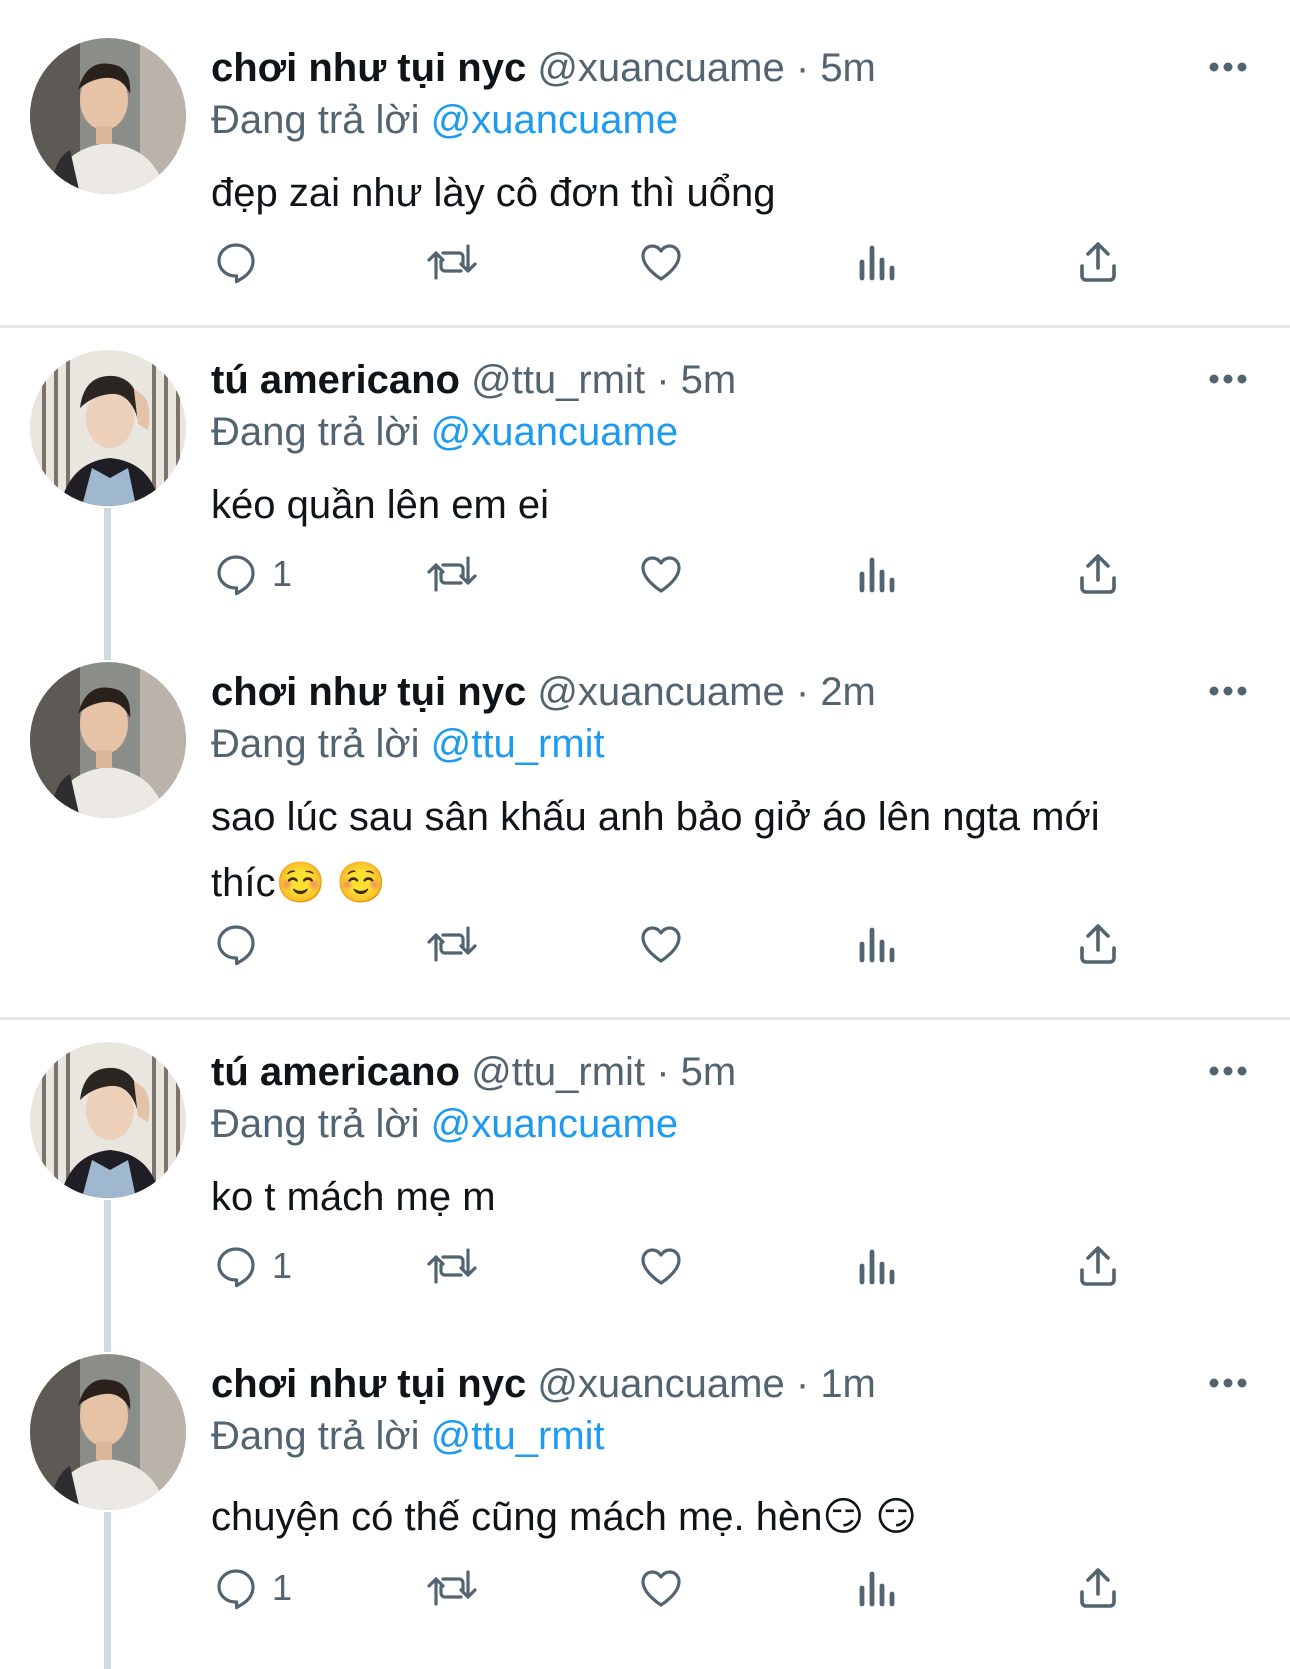 The image size is (1290, 1669). Describe the element at coordinates (716, 193) in the screenshot. I see `tweet-text: đẹp zai như lày cô đơn thì uổng` at that location.